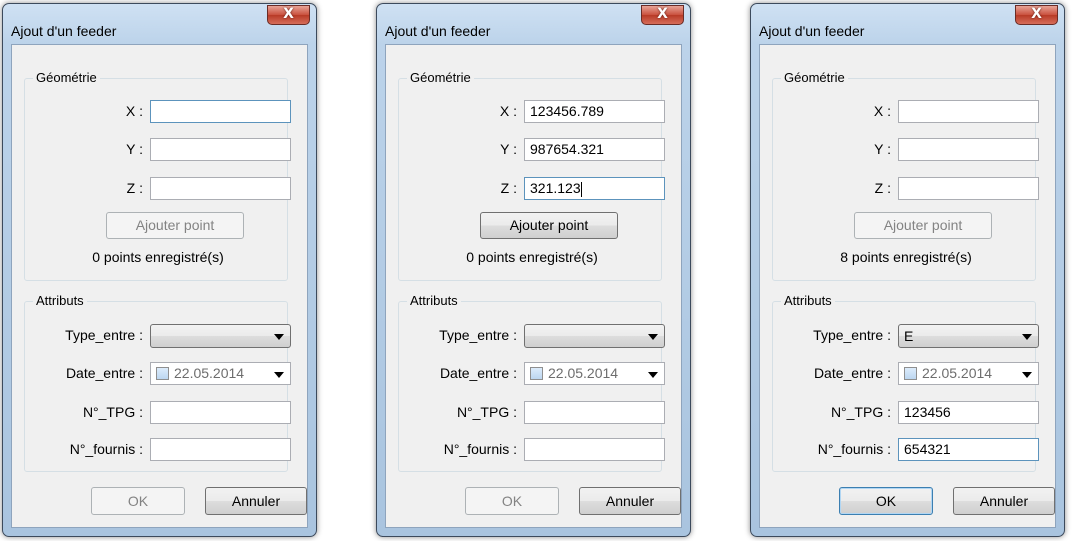 The height and width of the screenshot is (541, 1072). Describe the element at coordinates (968, 412) in the screenshot. I see `tpg-input: 123456` at that location.